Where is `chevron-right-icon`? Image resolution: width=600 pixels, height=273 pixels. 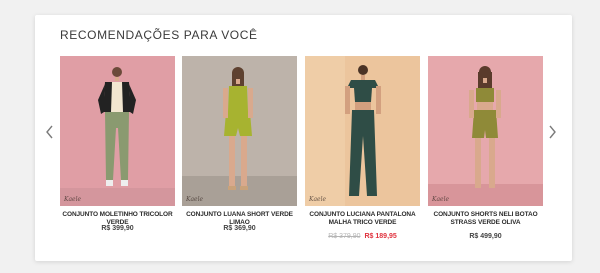
chevron-right-icon is located at coordinates (552, 132).